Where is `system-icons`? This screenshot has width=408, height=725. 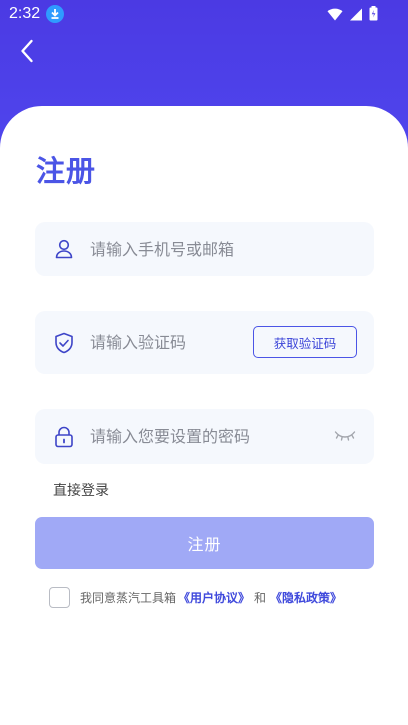 system-icons is located at coordinates (352, 15).